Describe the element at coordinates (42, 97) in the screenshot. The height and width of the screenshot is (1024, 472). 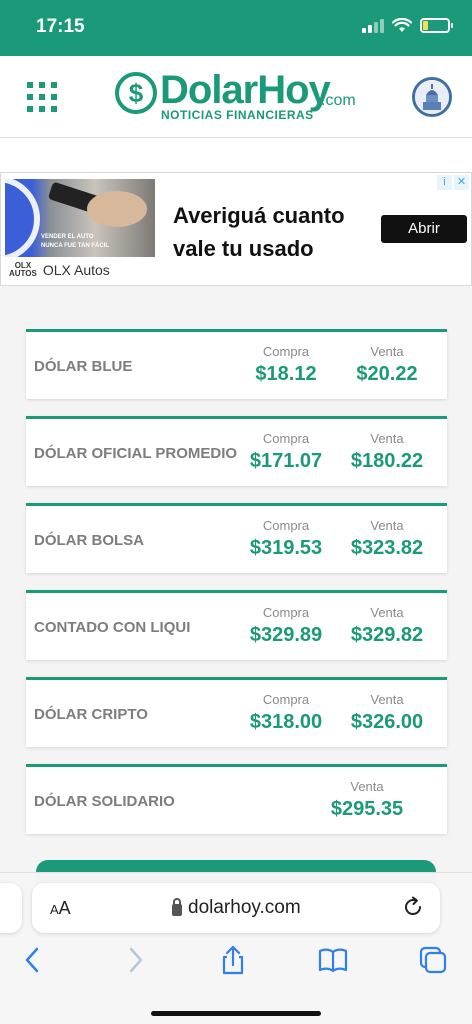
I see `menu-grid-icon` at that location.